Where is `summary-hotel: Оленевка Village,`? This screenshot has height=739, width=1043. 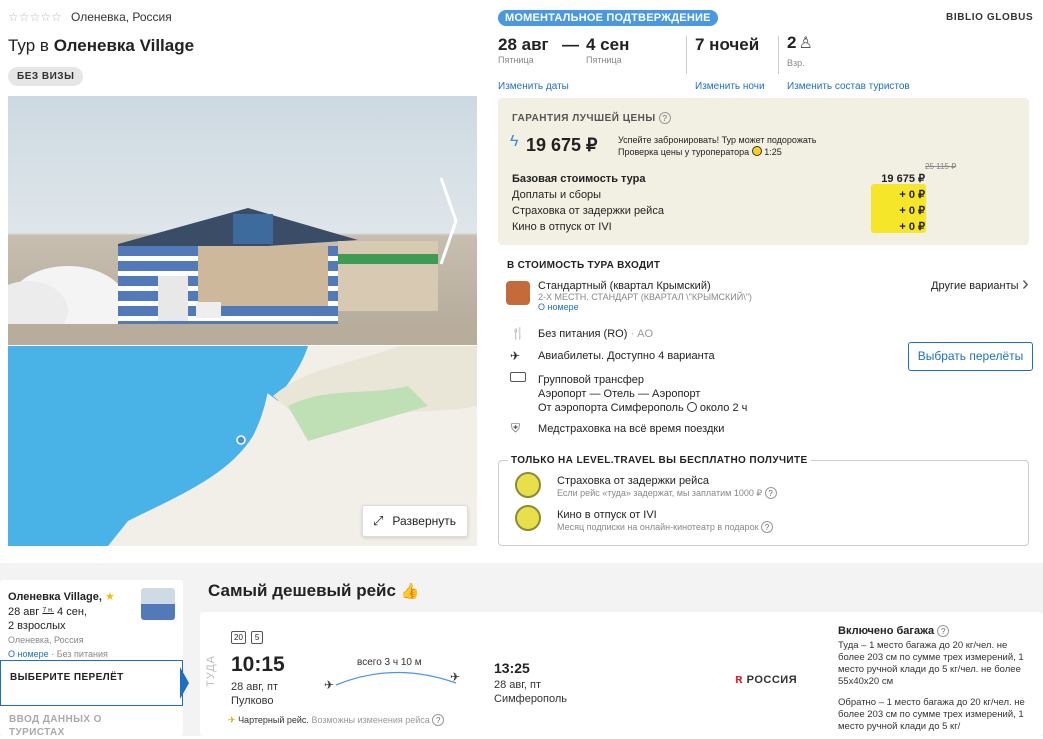
summary-hotel: Оленевка Village, is located at coordinates (55, 597).